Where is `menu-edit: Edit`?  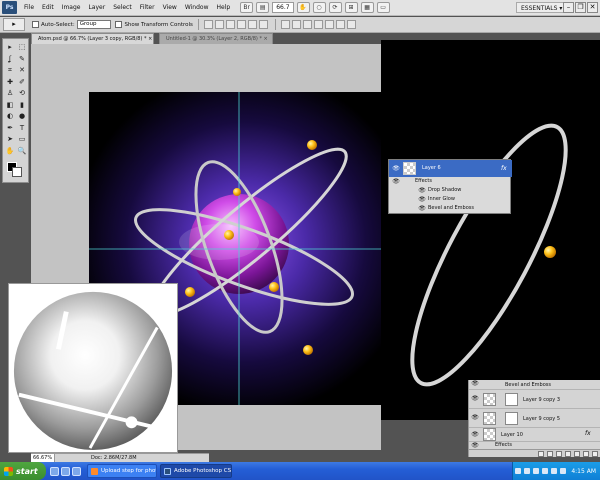
menu-edit: Edit is located at coordinates (48, 8).